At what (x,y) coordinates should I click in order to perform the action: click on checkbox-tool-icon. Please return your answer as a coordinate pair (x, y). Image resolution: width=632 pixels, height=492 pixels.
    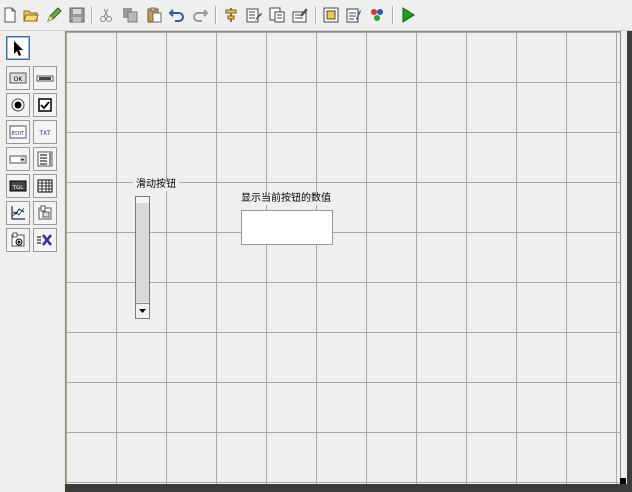
    Looking at the image, I should click on (45, 105).